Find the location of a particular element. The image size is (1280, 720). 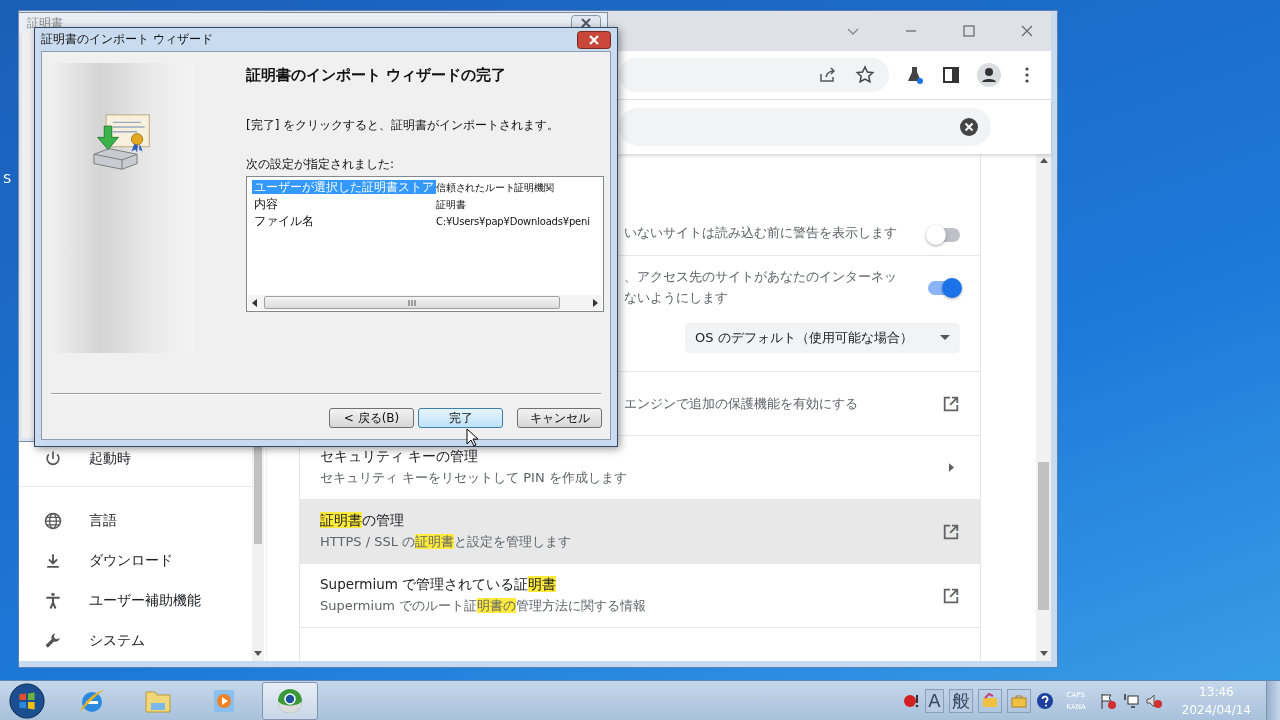

grip-icon is located at coordinates (412, 302).